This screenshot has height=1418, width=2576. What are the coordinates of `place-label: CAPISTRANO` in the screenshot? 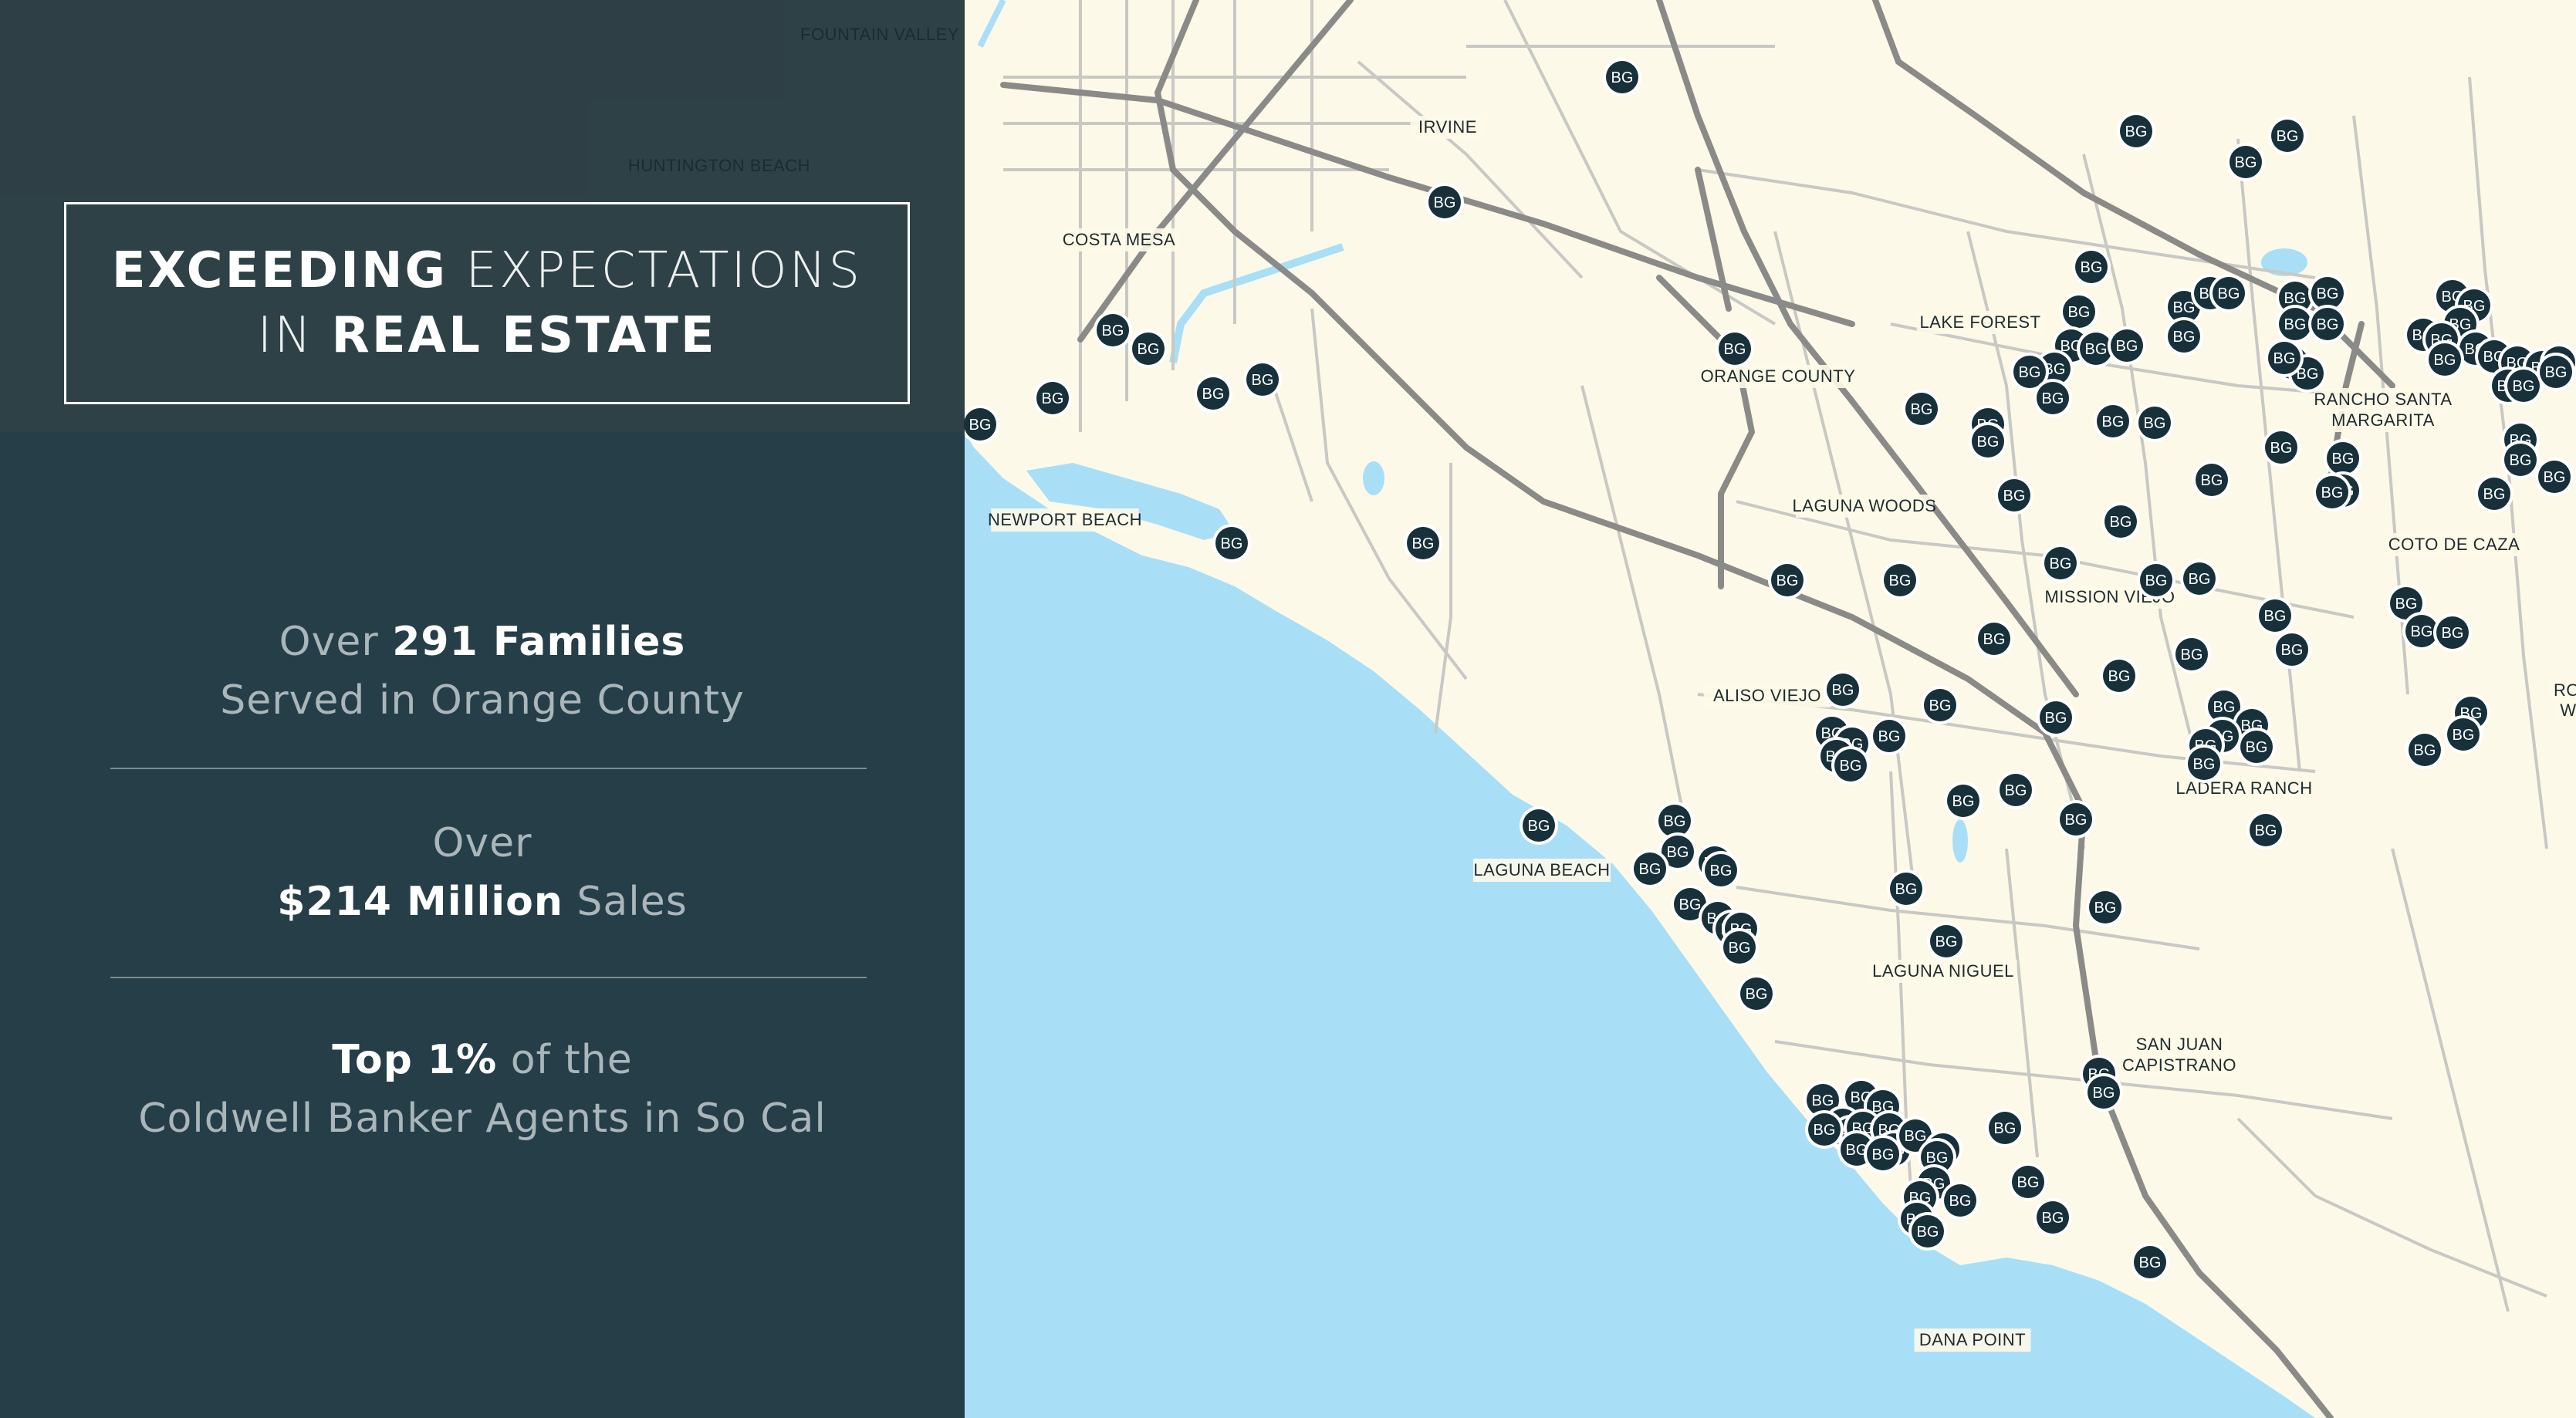 It's located at (2179, 1065).